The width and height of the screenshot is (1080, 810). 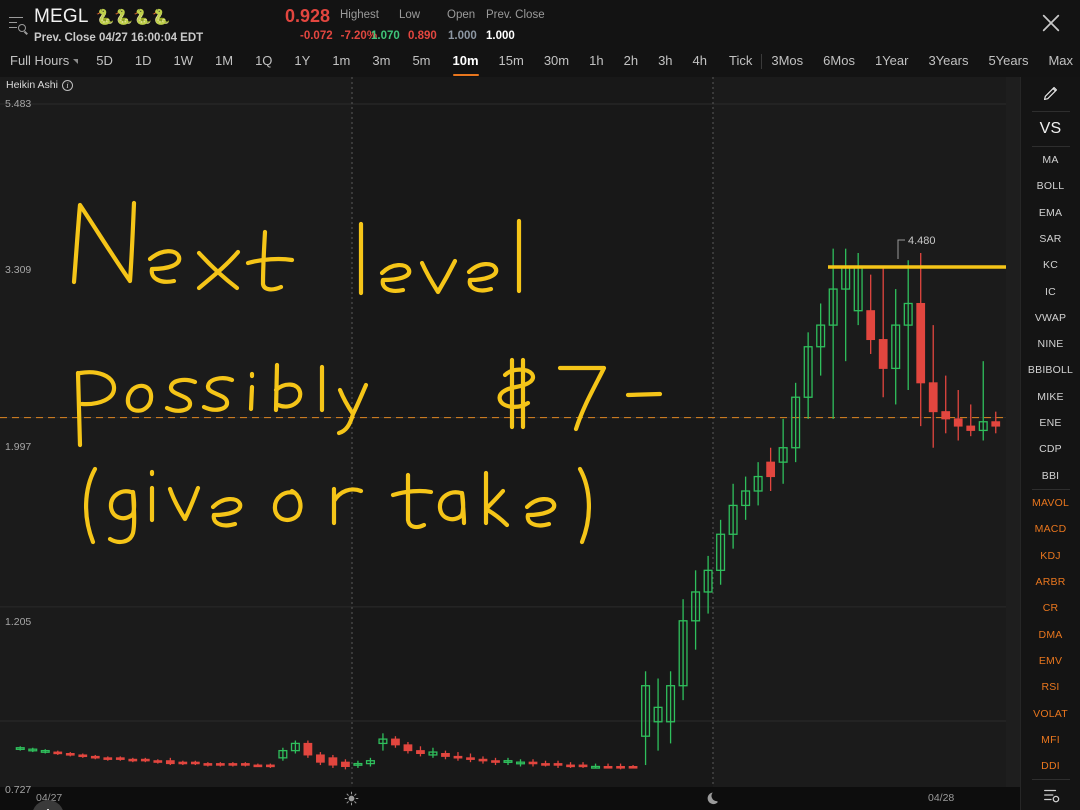 What do you see at coordinates (1050, 344) in the screenshot?
I see `sidebar-item-nine: NINE` at bounding box center [1050, 344].